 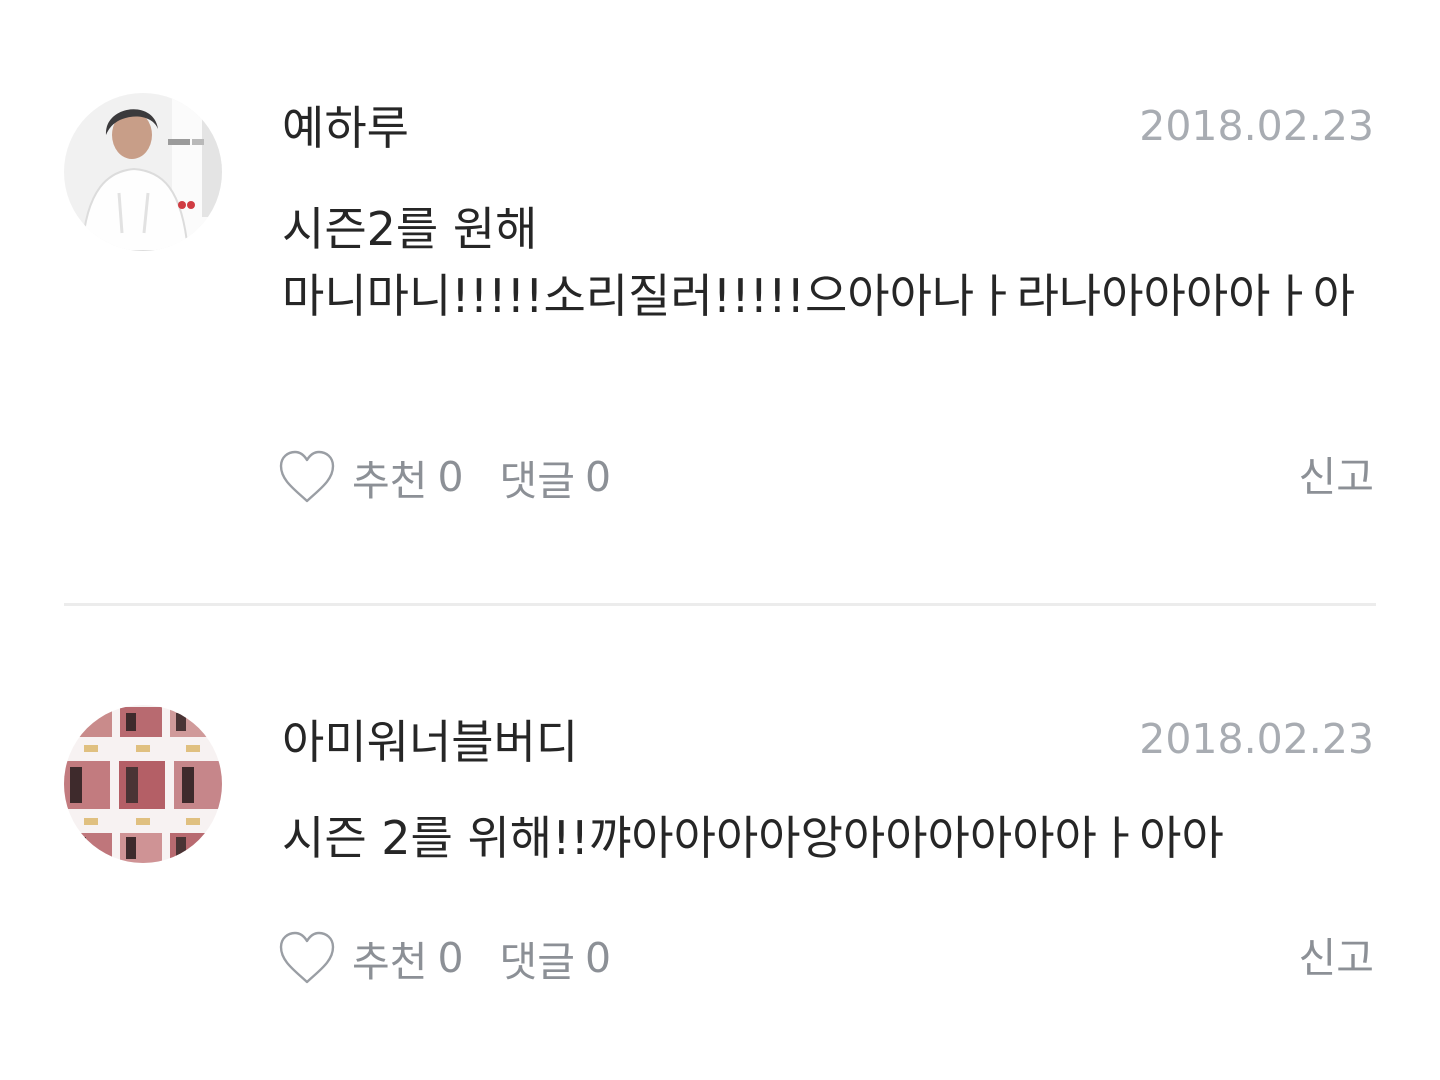 I want to click on divider, so click(x=720, y=604).